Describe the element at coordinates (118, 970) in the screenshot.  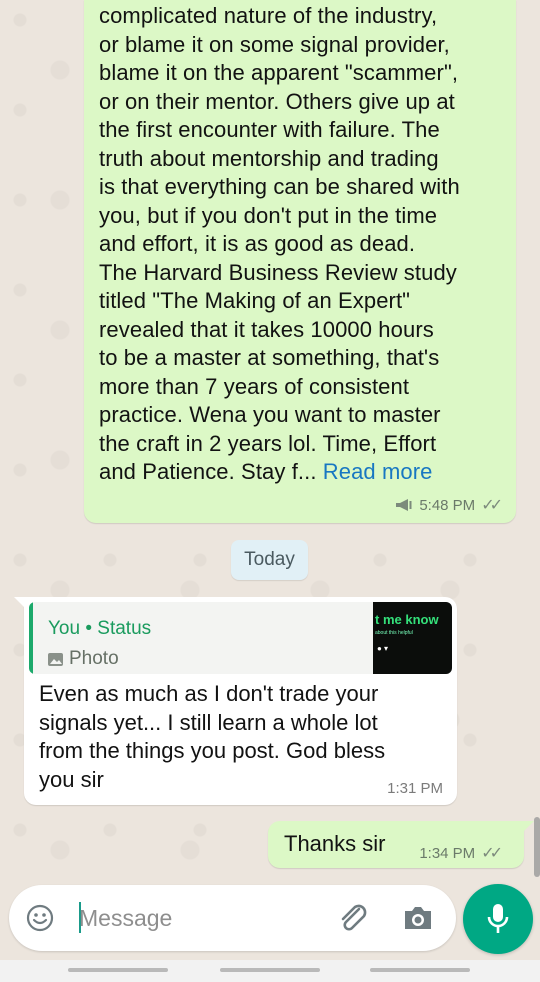
I see `nav-recent-button` at that location.